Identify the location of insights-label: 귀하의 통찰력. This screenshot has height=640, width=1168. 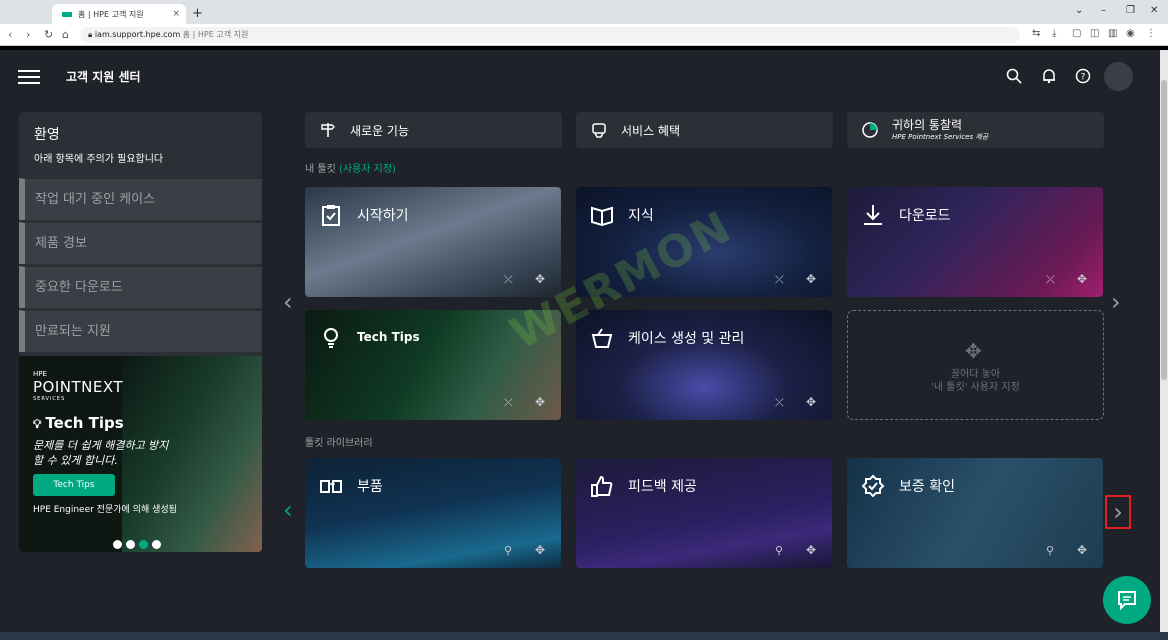
(927, 125).